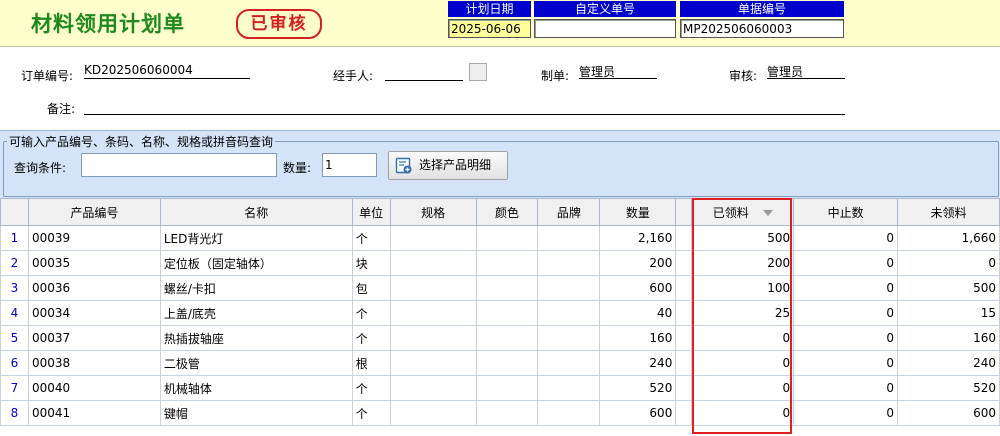  Describe the element at coordinates (500, 263) in the screenshot. I see `table-row: 2 00035 定位板（固定轴体）块 200 200 0 0` at that location.